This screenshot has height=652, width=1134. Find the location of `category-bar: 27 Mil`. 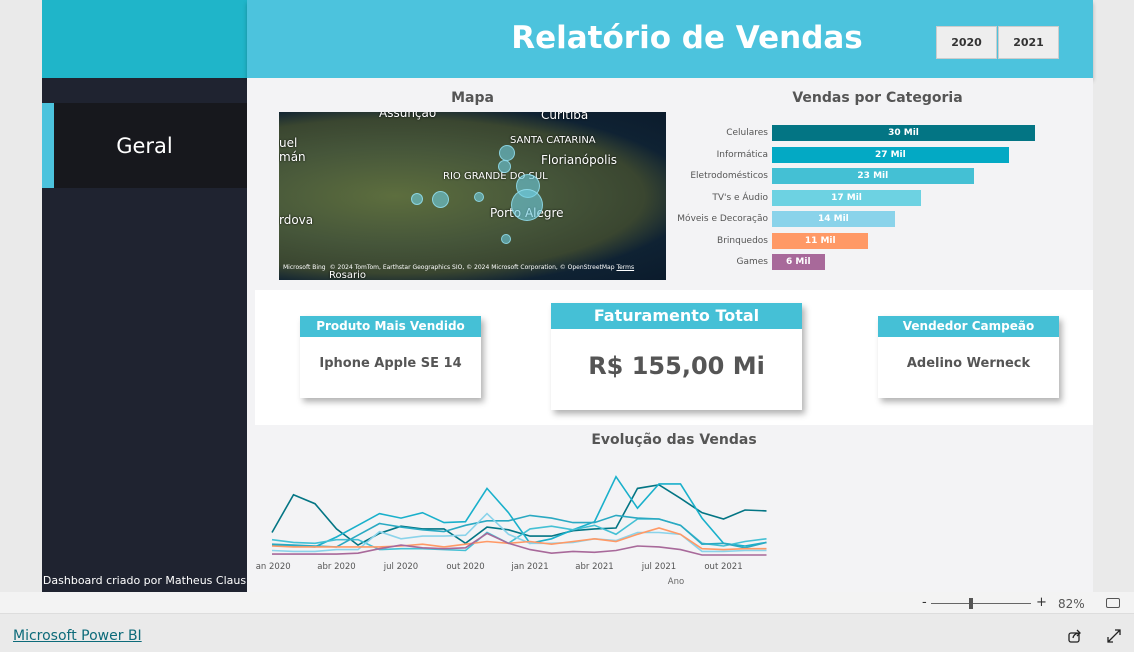

category-bar: 27 Mil is located at coordinates (890, 154).